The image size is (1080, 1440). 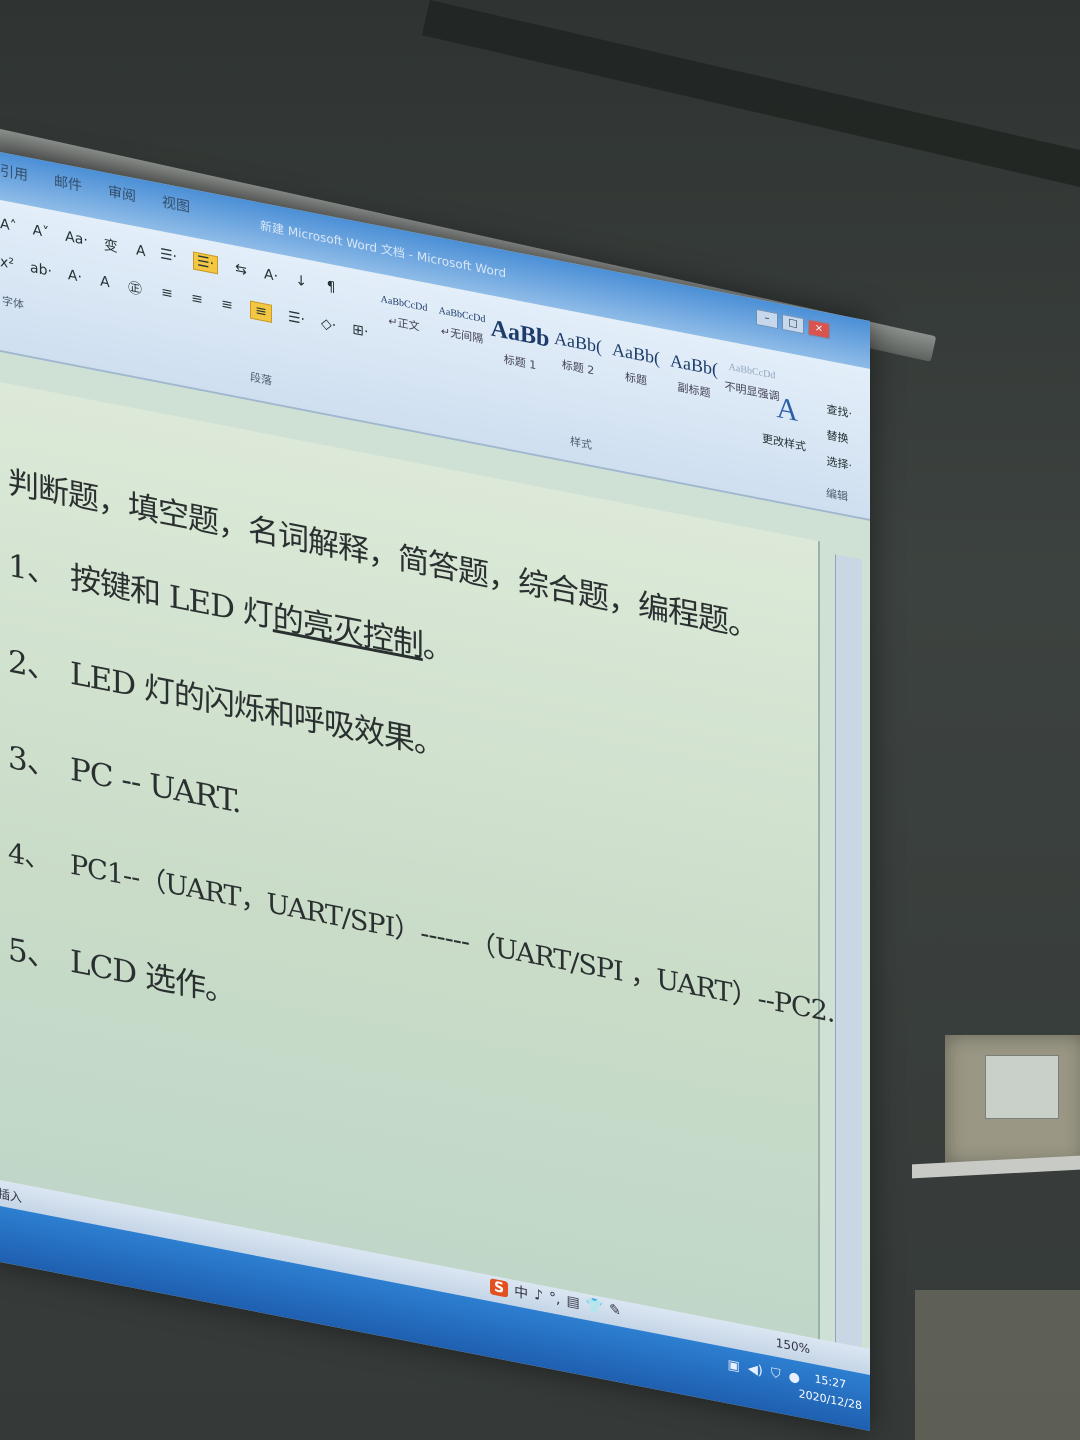 I want to click on cabinet, so click(x=997, y=1365).